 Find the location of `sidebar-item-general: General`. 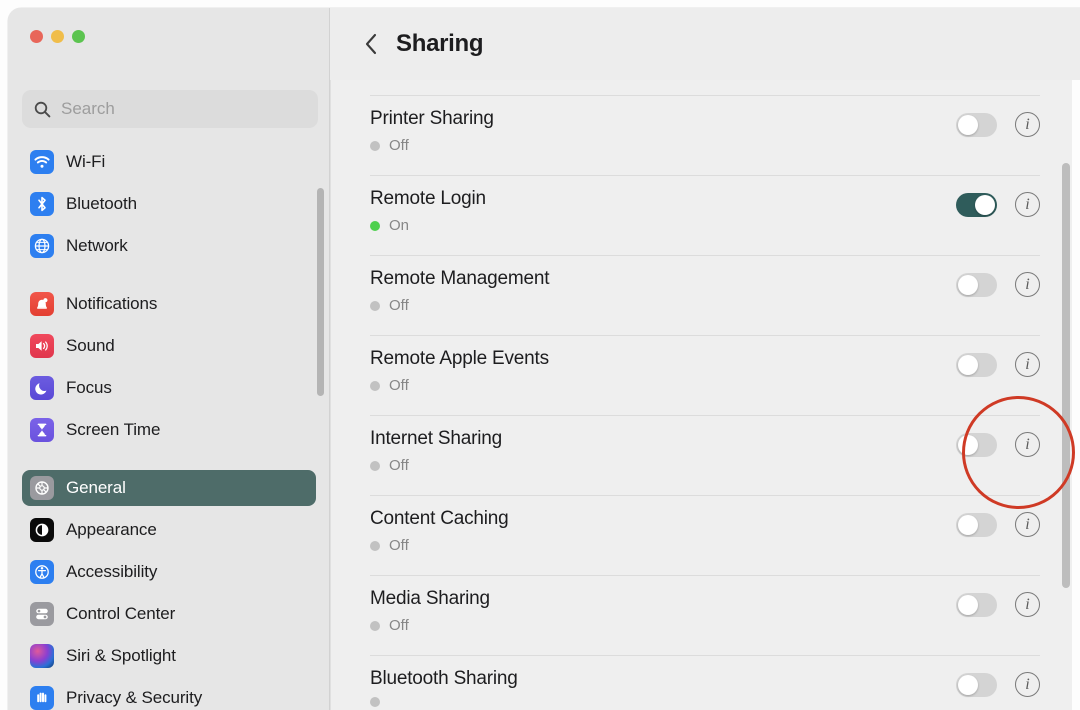

sidebar-item-general: General is located at coordinates (169, 488).